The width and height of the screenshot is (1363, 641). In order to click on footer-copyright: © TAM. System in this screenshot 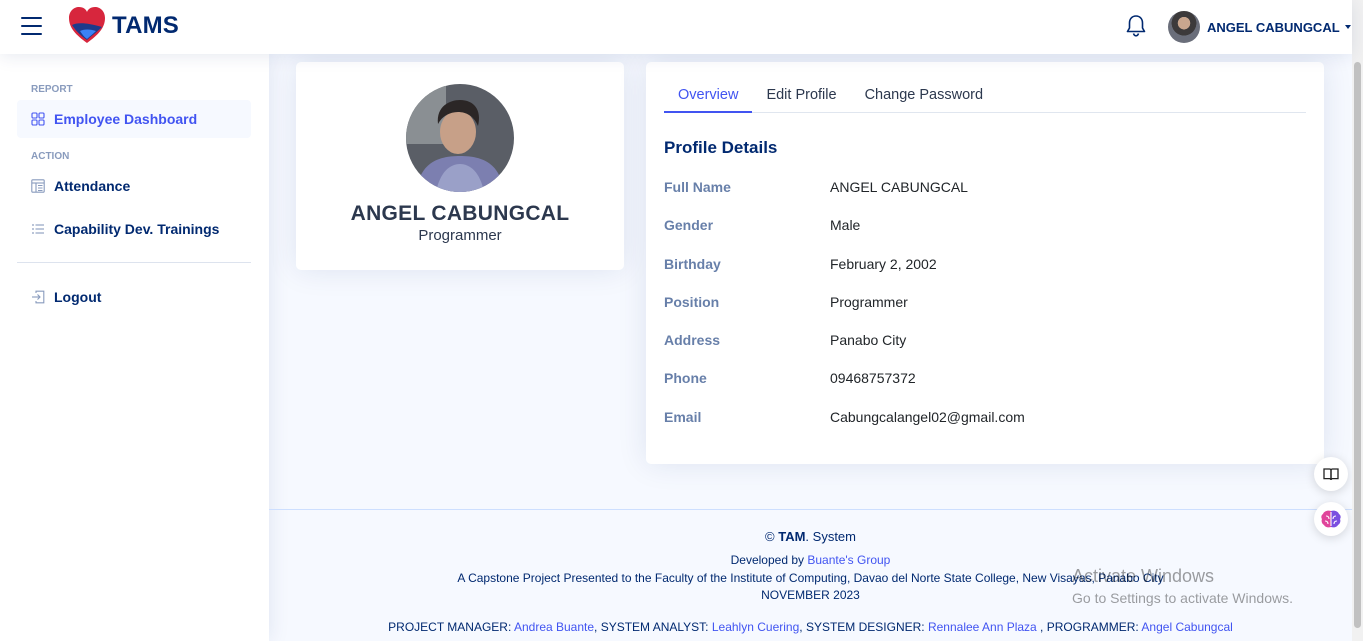, I will do `click(810, 536)`.